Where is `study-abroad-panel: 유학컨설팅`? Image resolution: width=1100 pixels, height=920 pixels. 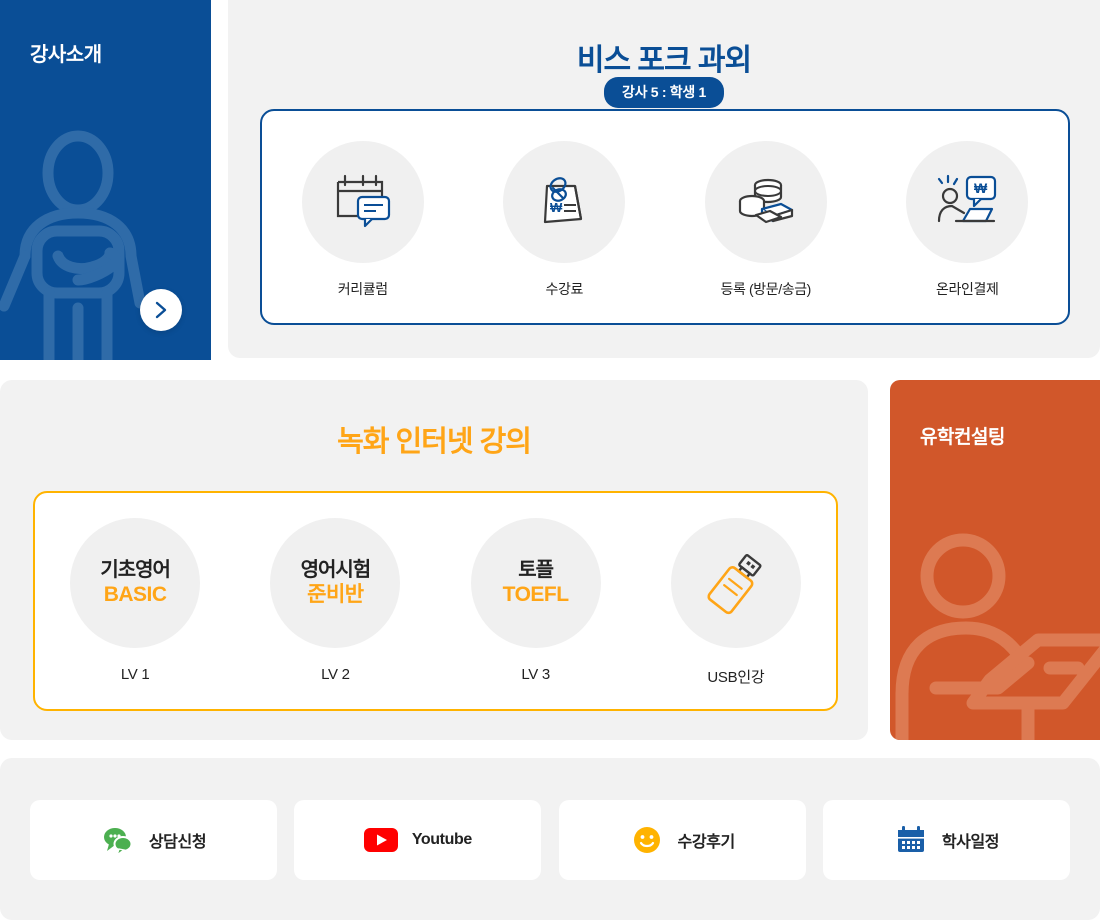 study-abroad-panel: 유학컨설팅 is located at coordinates (995, 560).